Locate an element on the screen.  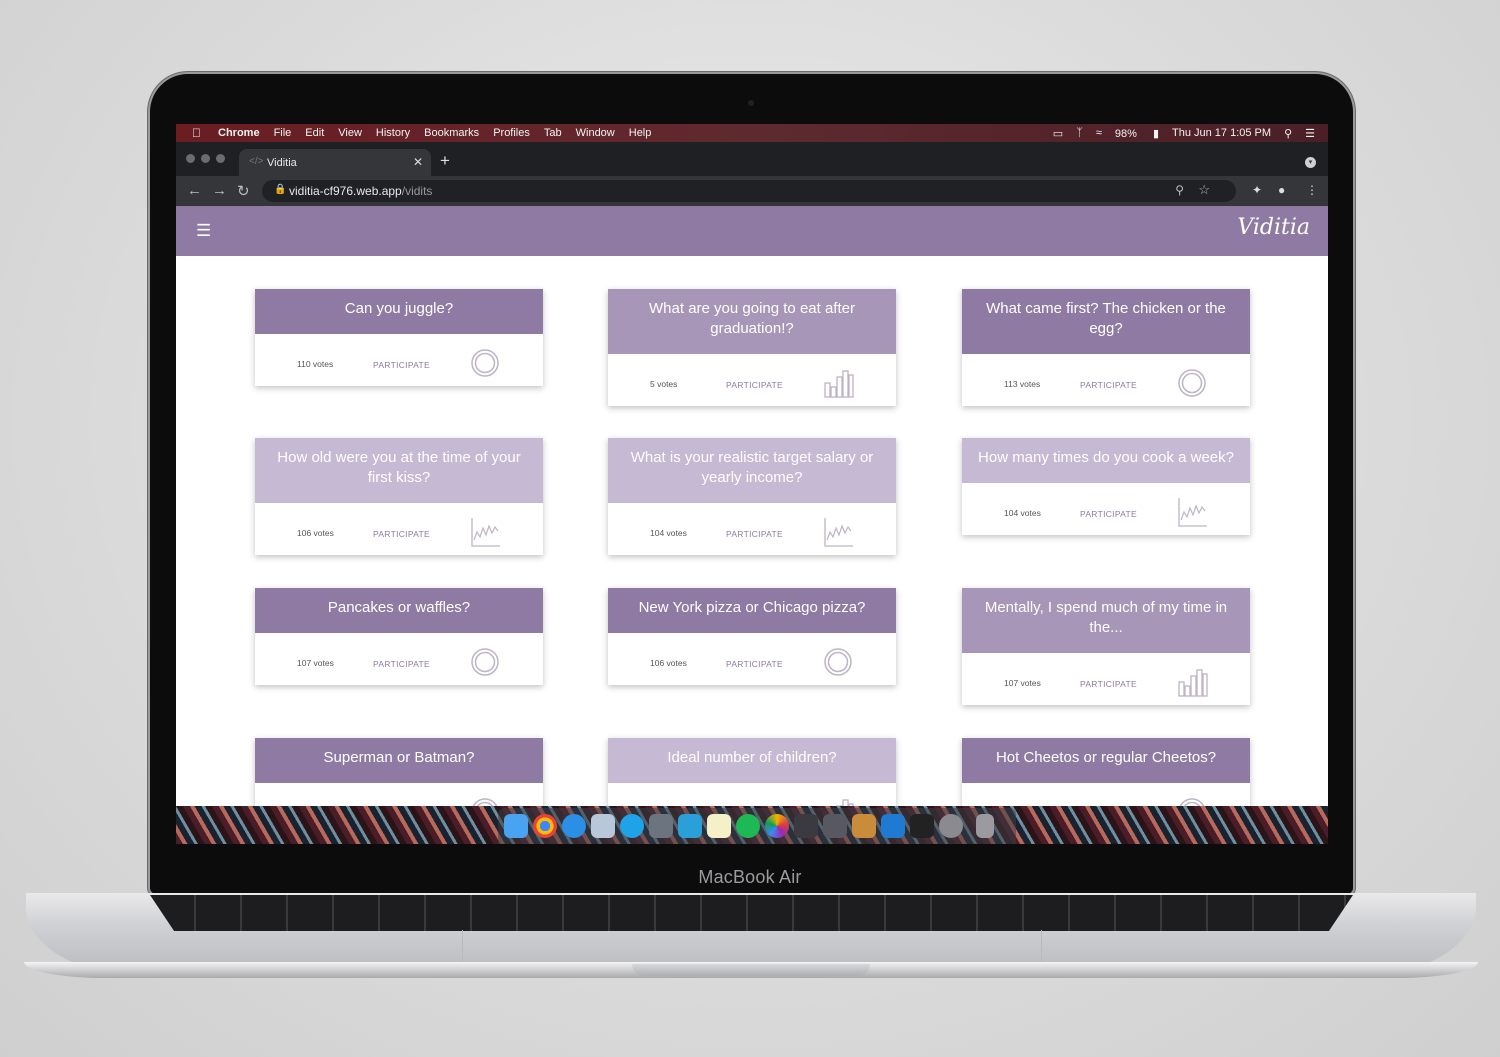
chrome-app-icon is located at coordinates (545, 826).